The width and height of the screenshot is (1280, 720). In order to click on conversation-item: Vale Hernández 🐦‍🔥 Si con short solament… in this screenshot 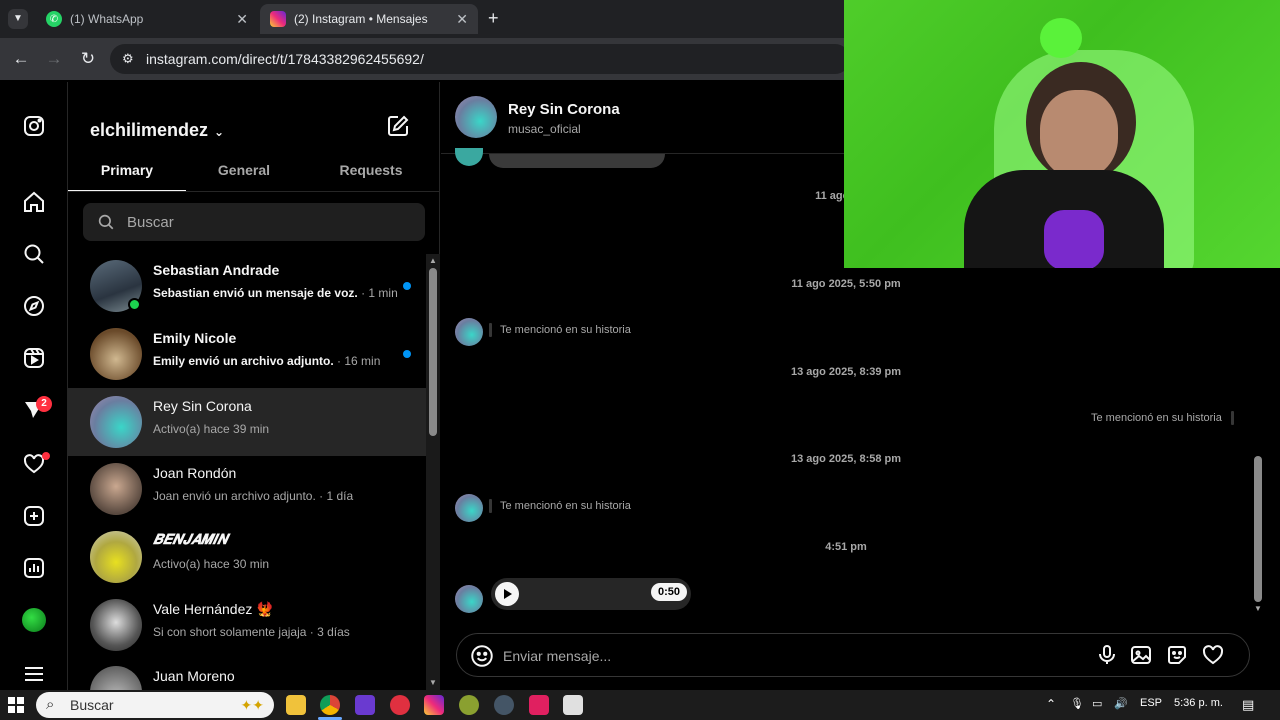, I will do `click(247, 625)`.